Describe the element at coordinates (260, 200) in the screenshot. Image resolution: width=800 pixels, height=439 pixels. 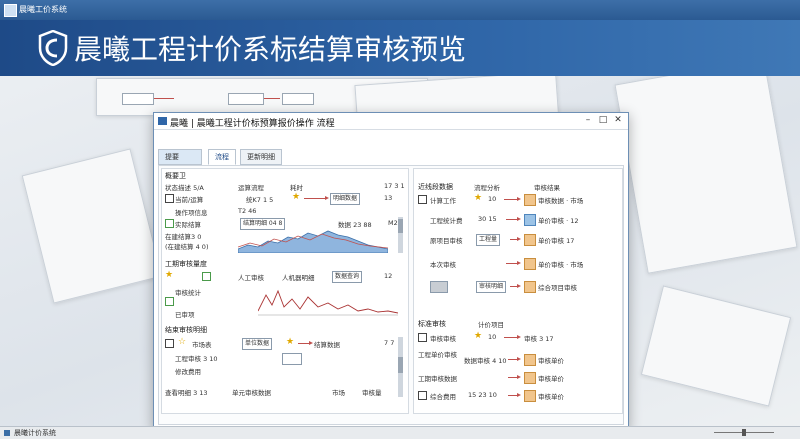
I see `row-value: 统K7 1 5` at that location.